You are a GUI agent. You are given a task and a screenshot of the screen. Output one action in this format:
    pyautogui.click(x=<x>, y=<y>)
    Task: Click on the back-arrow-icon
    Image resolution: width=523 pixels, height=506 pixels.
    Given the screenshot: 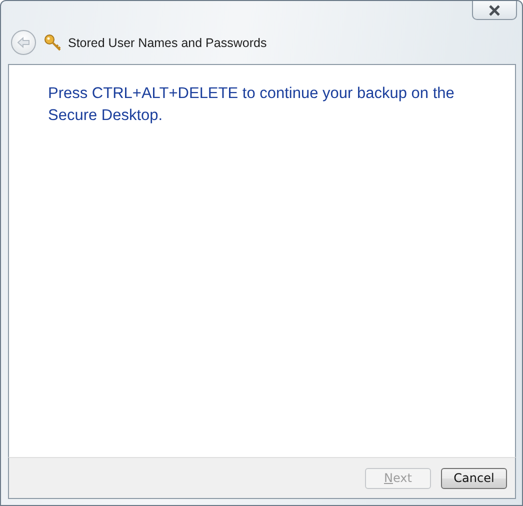 What is the action you would take?
    pyautogui.click(x=23, y=42)
    